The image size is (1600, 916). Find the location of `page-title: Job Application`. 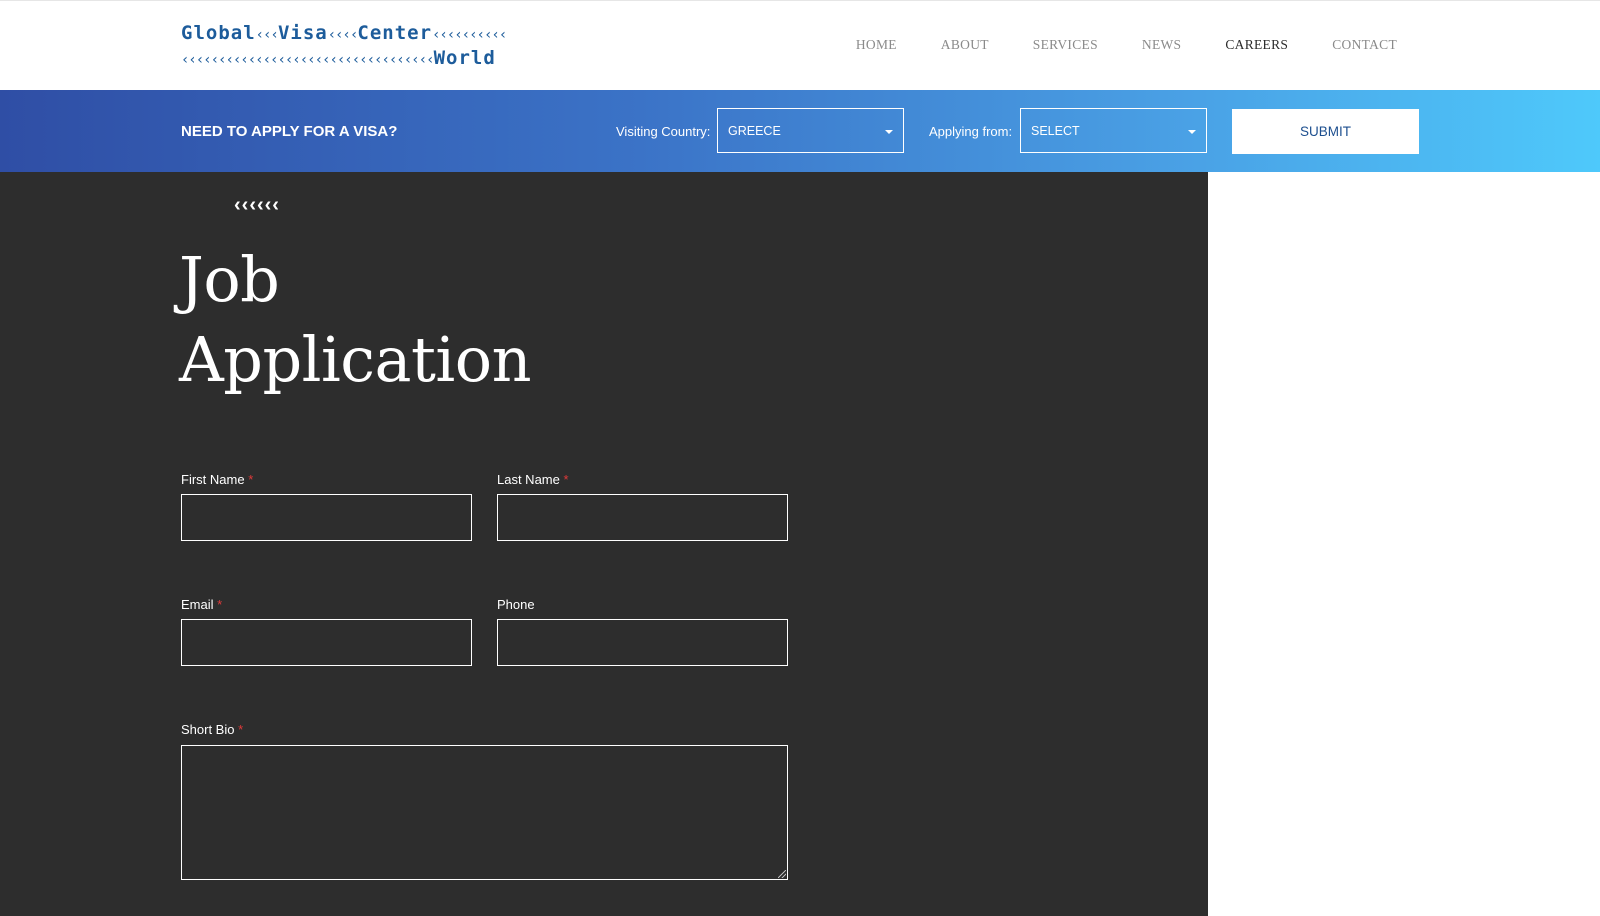

page-title: Job Application is located at coordinates (355, 320).